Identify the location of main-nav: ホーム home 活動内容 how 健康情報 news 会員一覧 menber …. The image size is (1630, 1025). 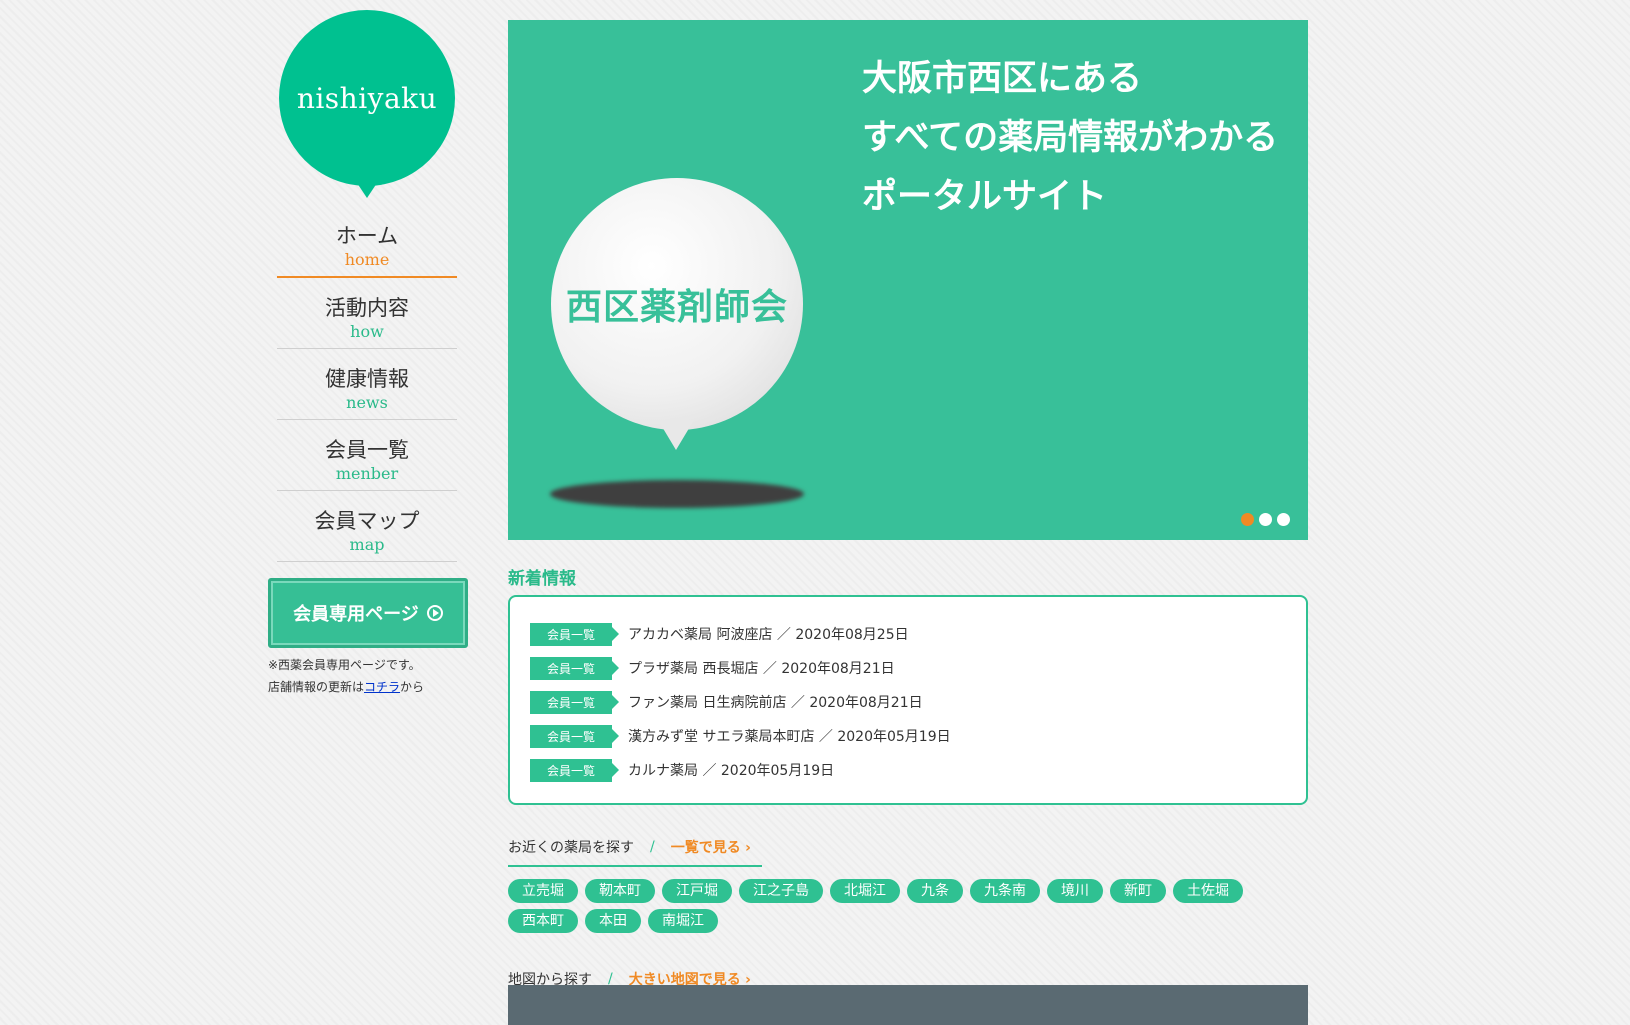
(367, 392).